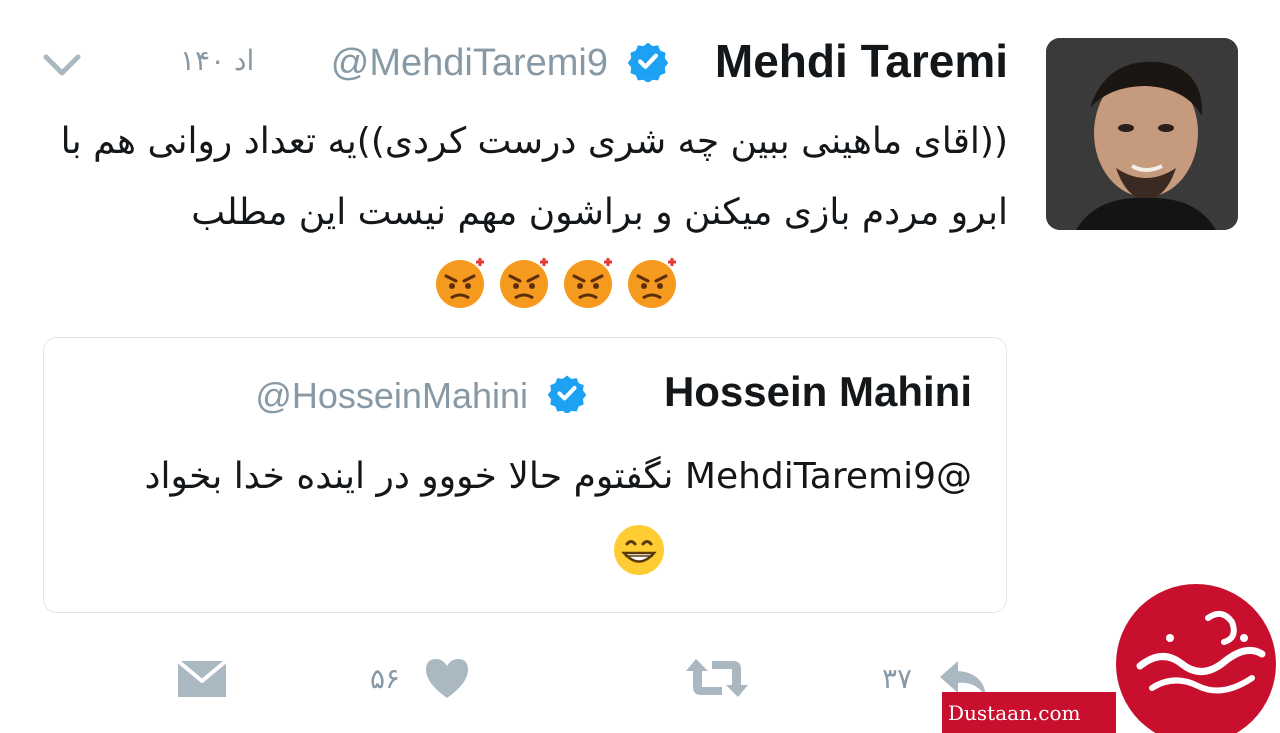 The width and height of the screenshot is (1280, 733). What do you see at coordinates (817, 391) in the screenshot?
I see `quoted-author-name: Hossein Mahini` at bounding box center [817, 391].